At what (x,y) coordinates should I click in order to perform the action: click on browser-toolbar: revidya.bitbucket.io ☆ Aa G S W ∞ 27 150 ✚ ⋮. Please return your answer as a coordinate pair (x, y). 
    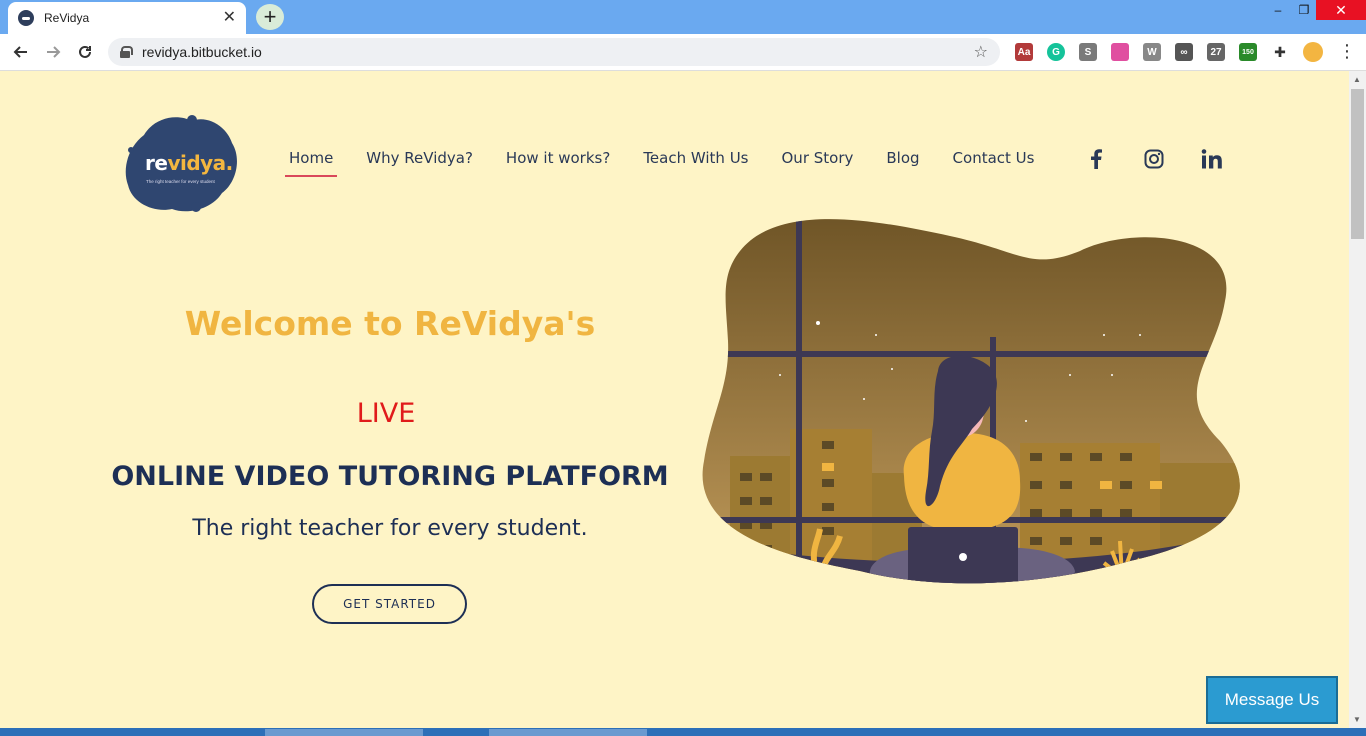
    Looking at the image, I should click on (683, 52).